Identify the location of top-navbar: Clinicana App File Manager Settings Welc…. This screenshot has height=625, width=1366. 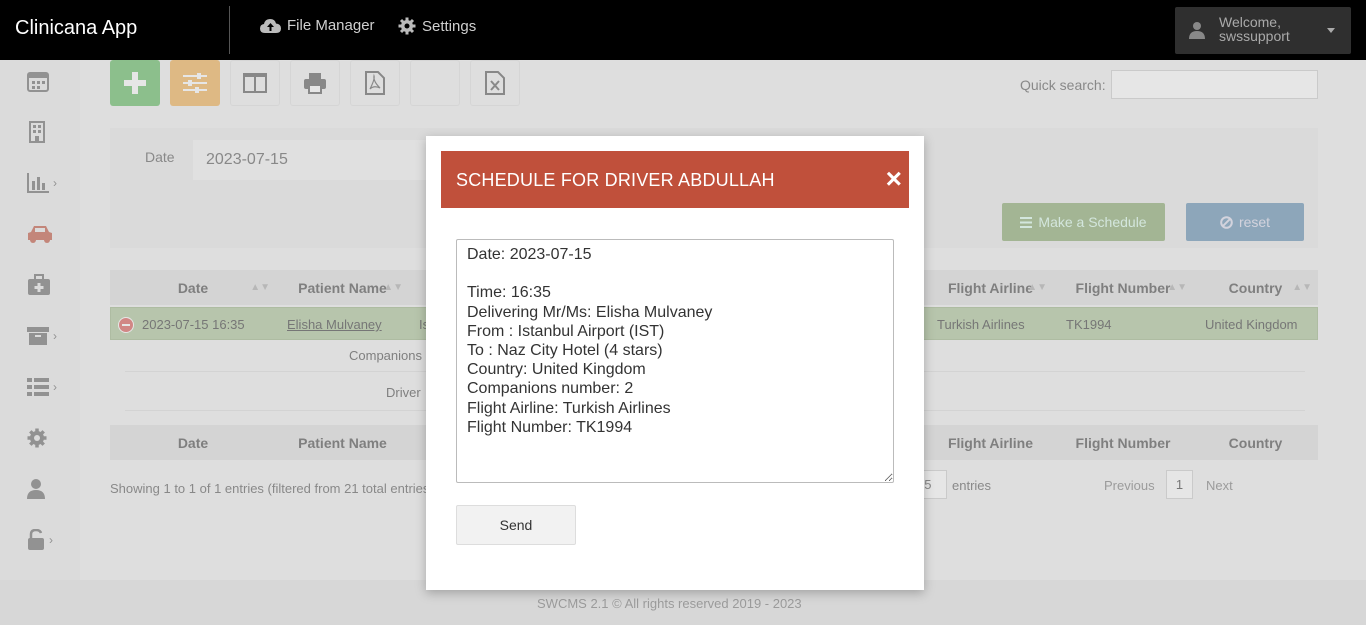
(683, 30).